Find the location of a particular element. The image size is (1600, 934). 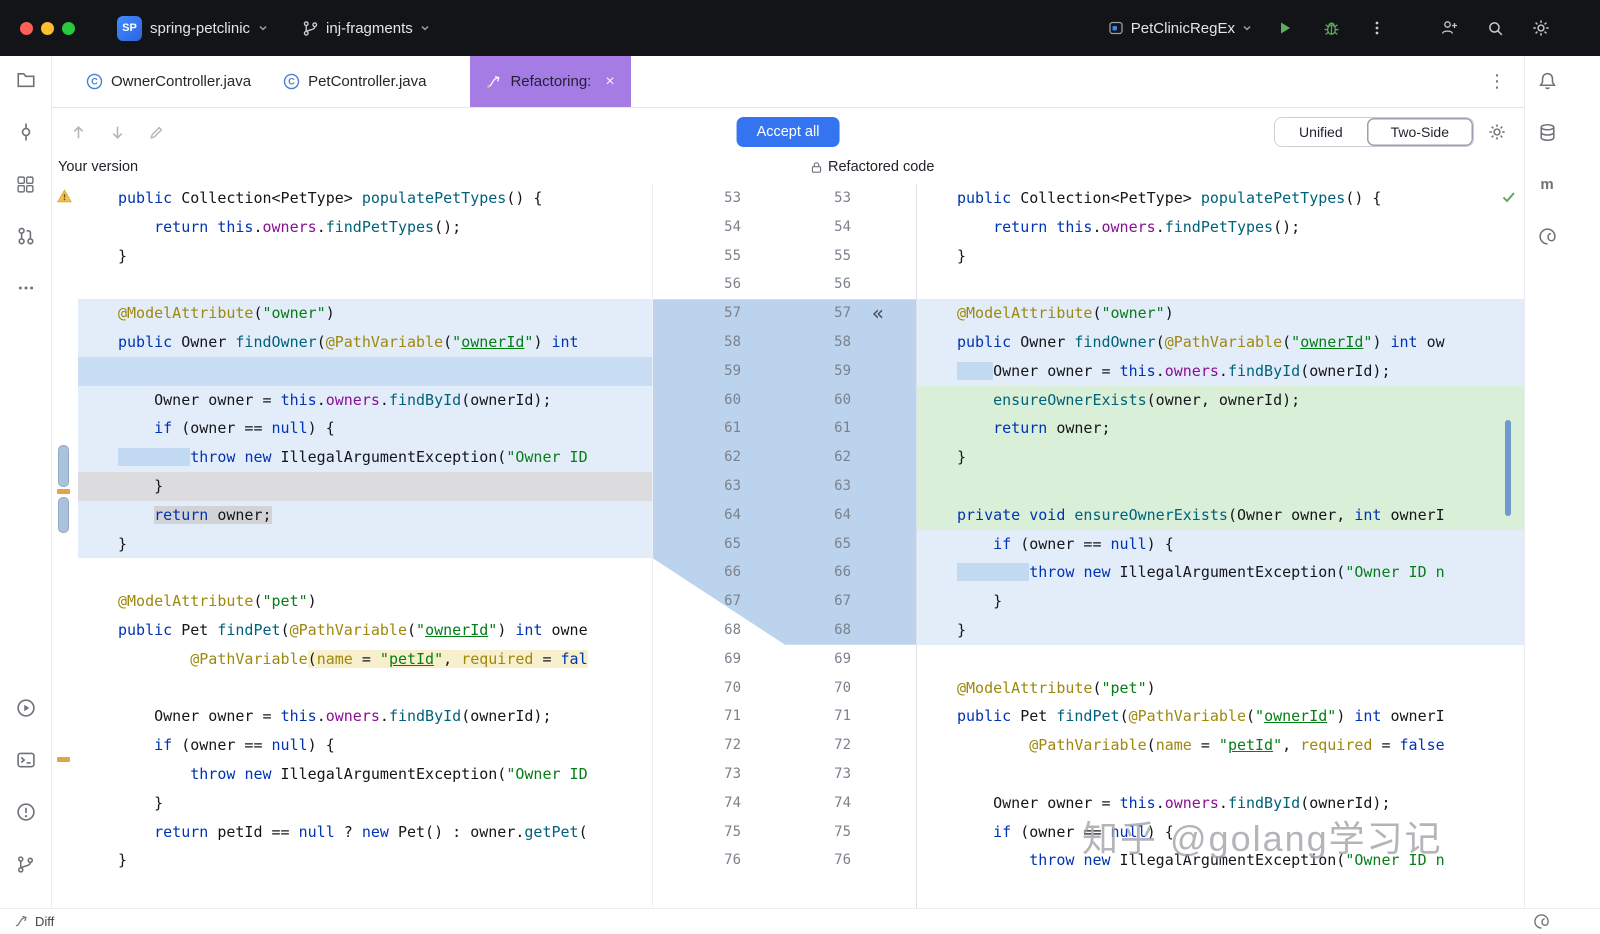

run-button is located at coordinates (1285, 28).